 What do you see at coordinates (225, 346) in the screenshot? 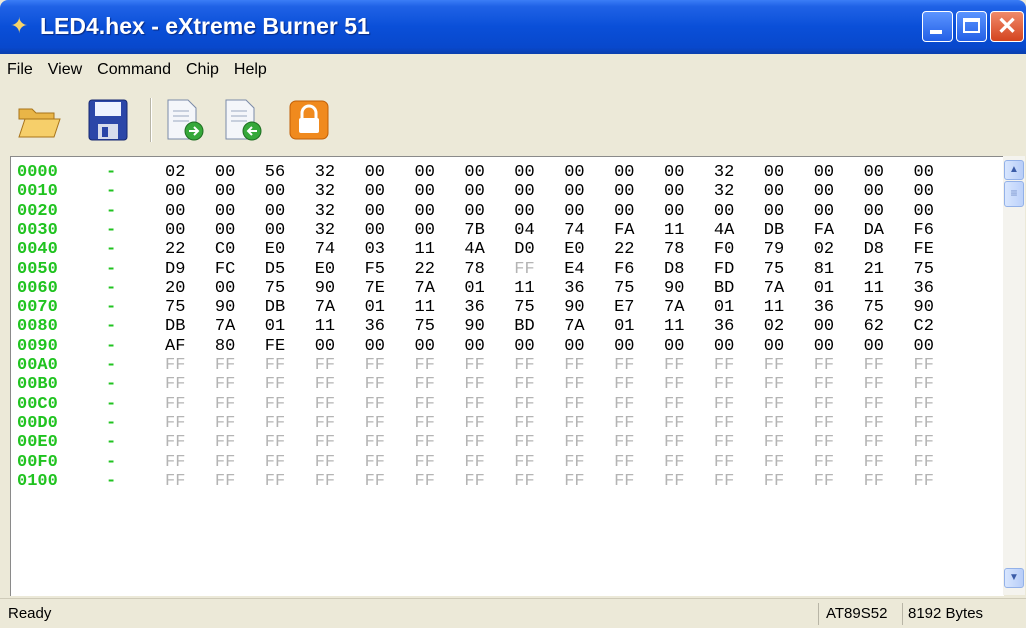
I see `hex-byte: 80` at bounding box center [225, 346].